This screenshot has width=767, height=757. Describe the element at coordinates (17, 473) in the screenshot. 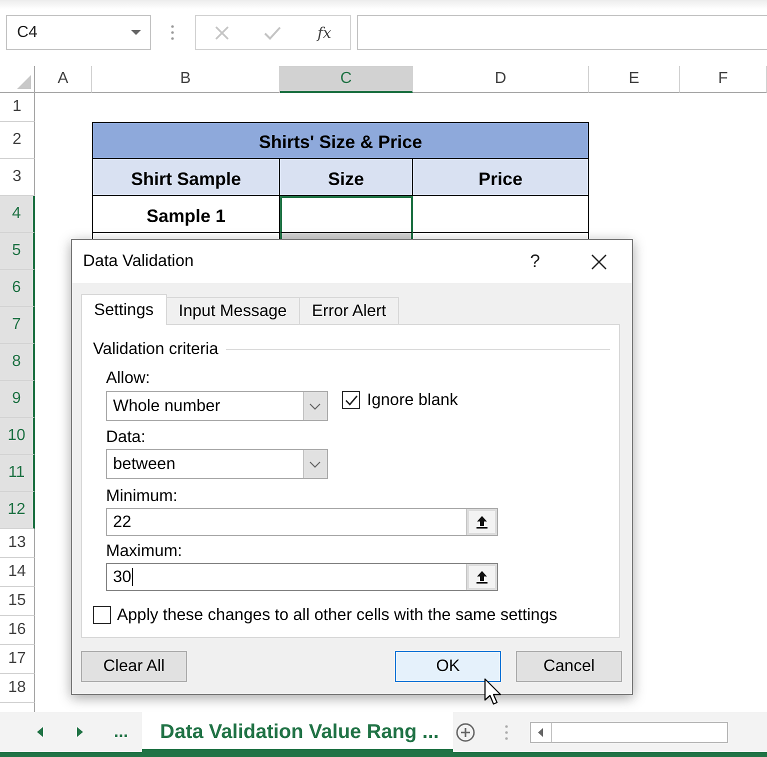

I see `row-header: 11` at that location.